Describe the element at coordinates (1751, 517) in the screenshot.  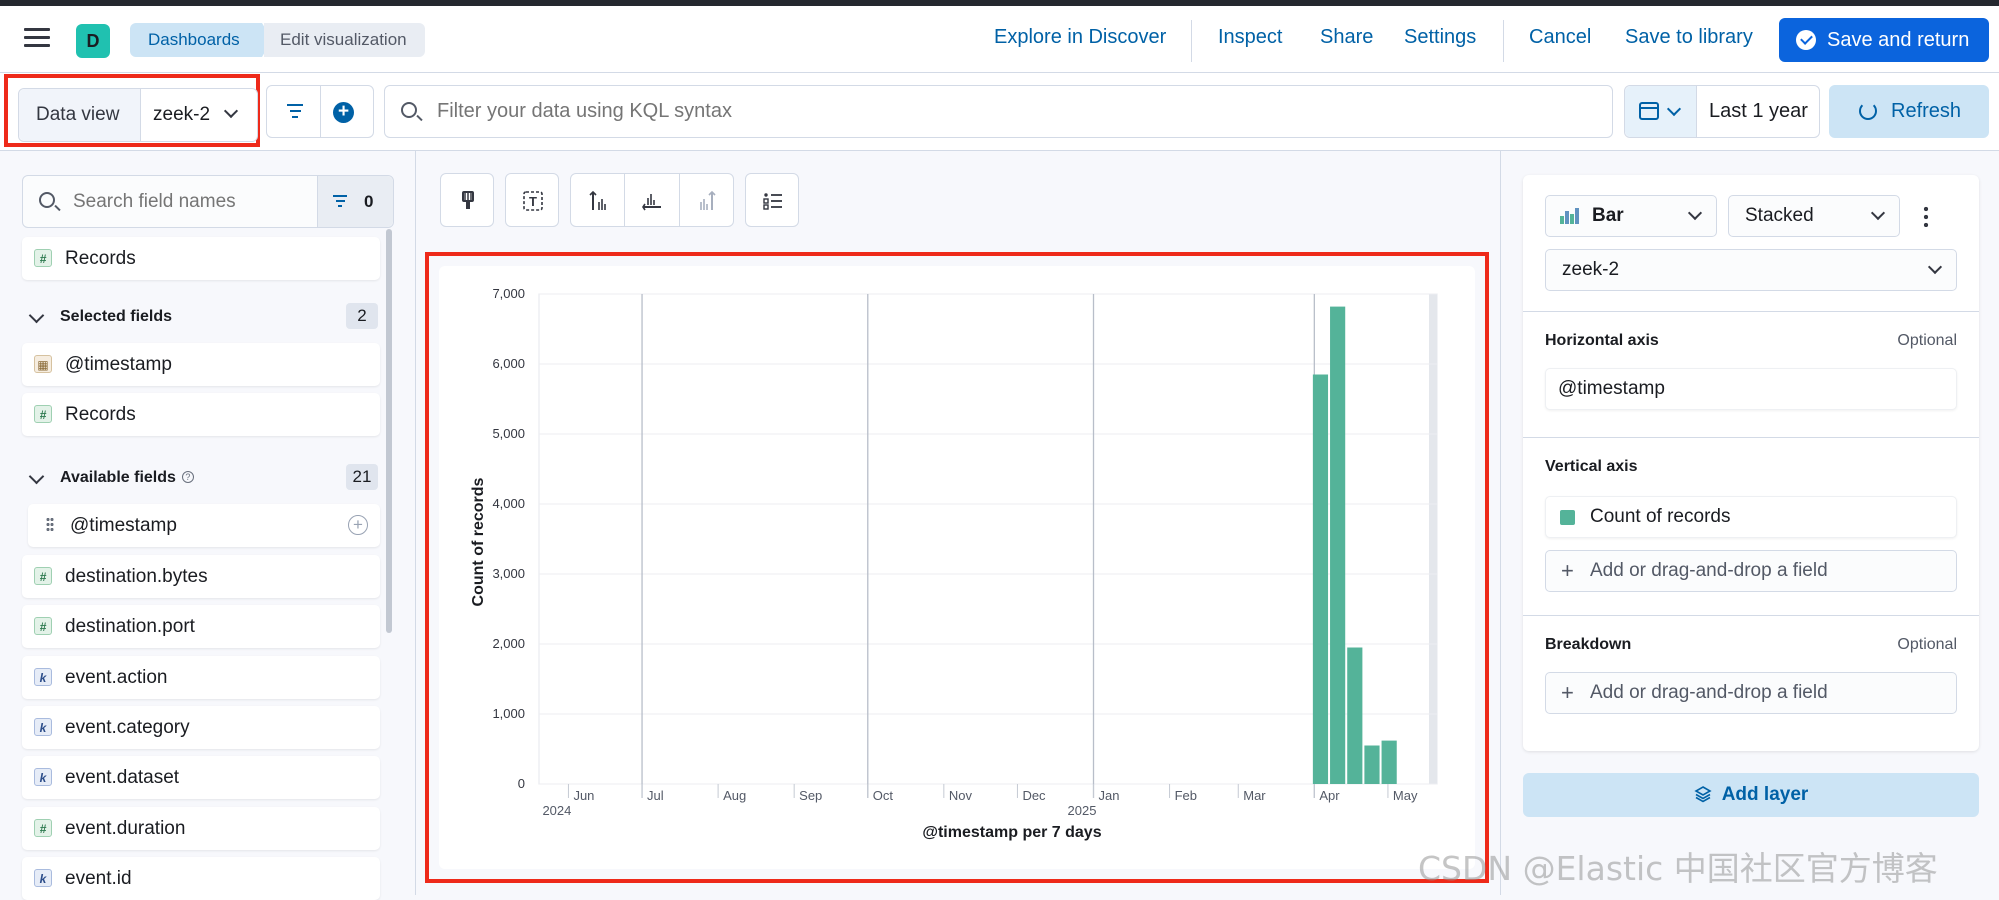
I see `vertical-axis-field: Count of records` at that location.